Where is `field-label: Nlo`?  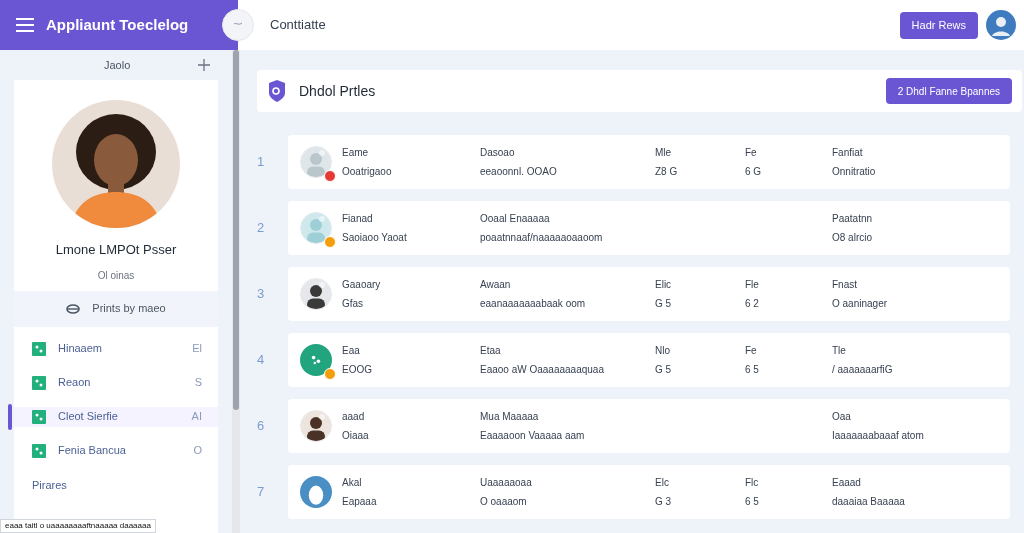 field-label: Nlo is located at coordinates (663, 351).